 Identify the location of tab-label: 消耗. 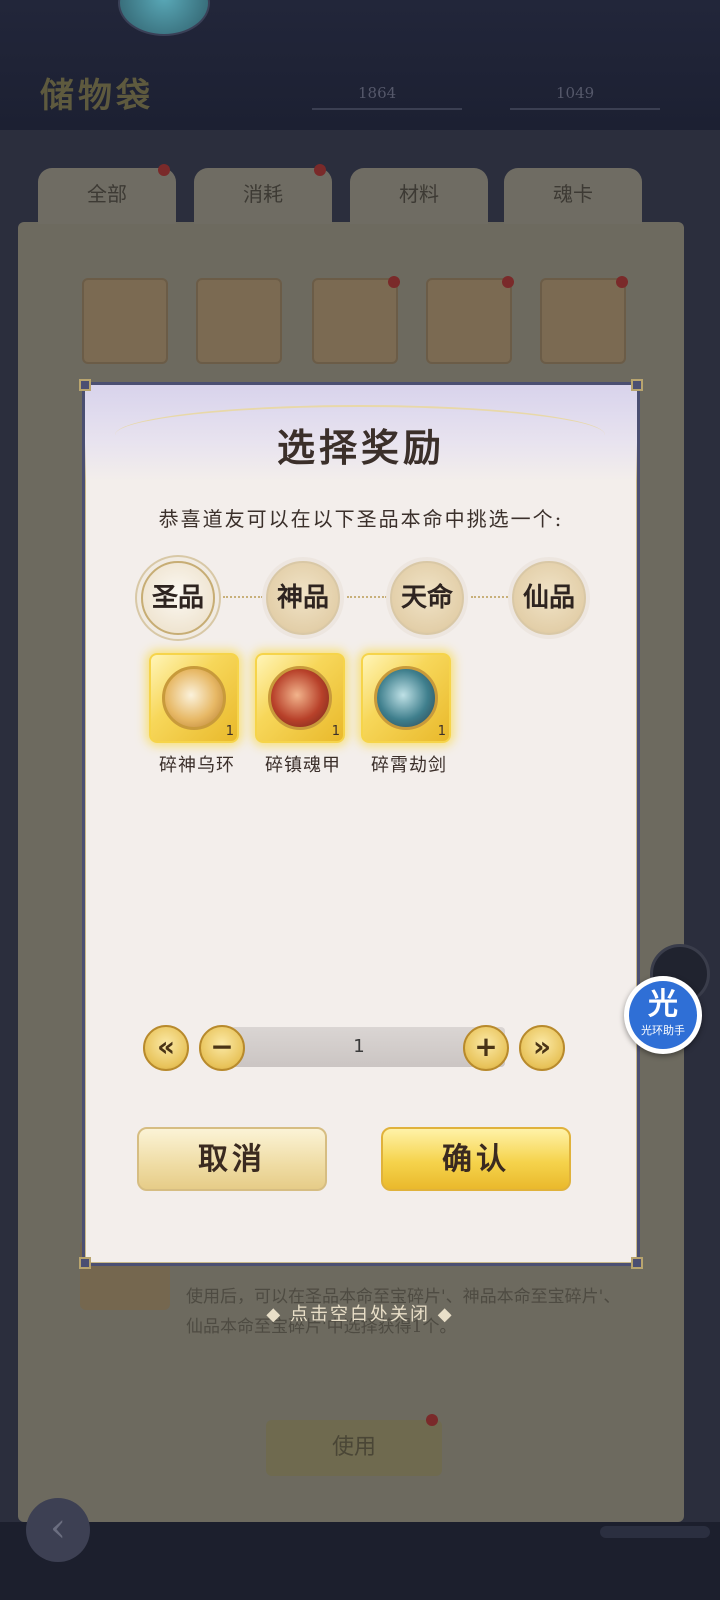
(263, 194).